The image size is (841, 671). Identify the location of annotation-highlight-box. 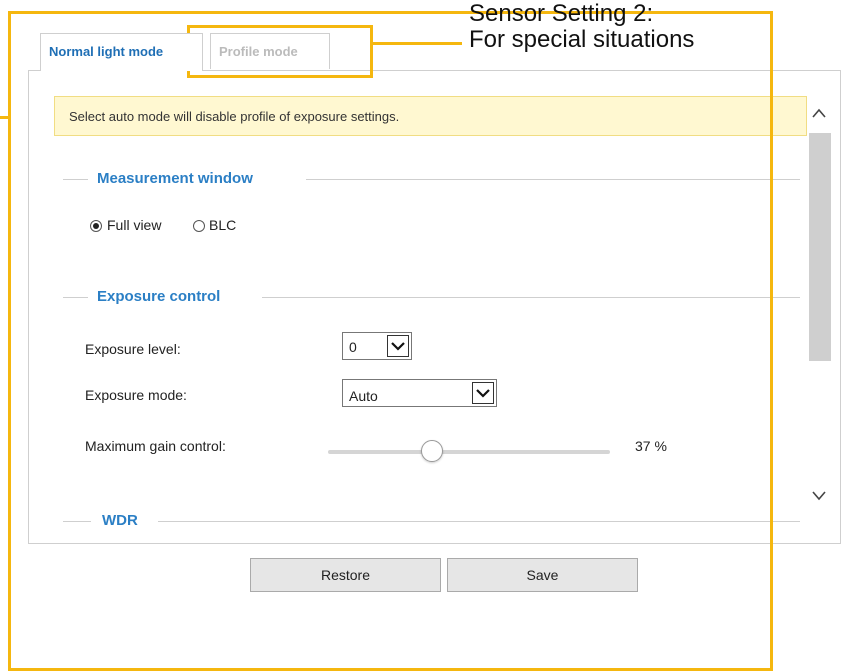
(280, 51).